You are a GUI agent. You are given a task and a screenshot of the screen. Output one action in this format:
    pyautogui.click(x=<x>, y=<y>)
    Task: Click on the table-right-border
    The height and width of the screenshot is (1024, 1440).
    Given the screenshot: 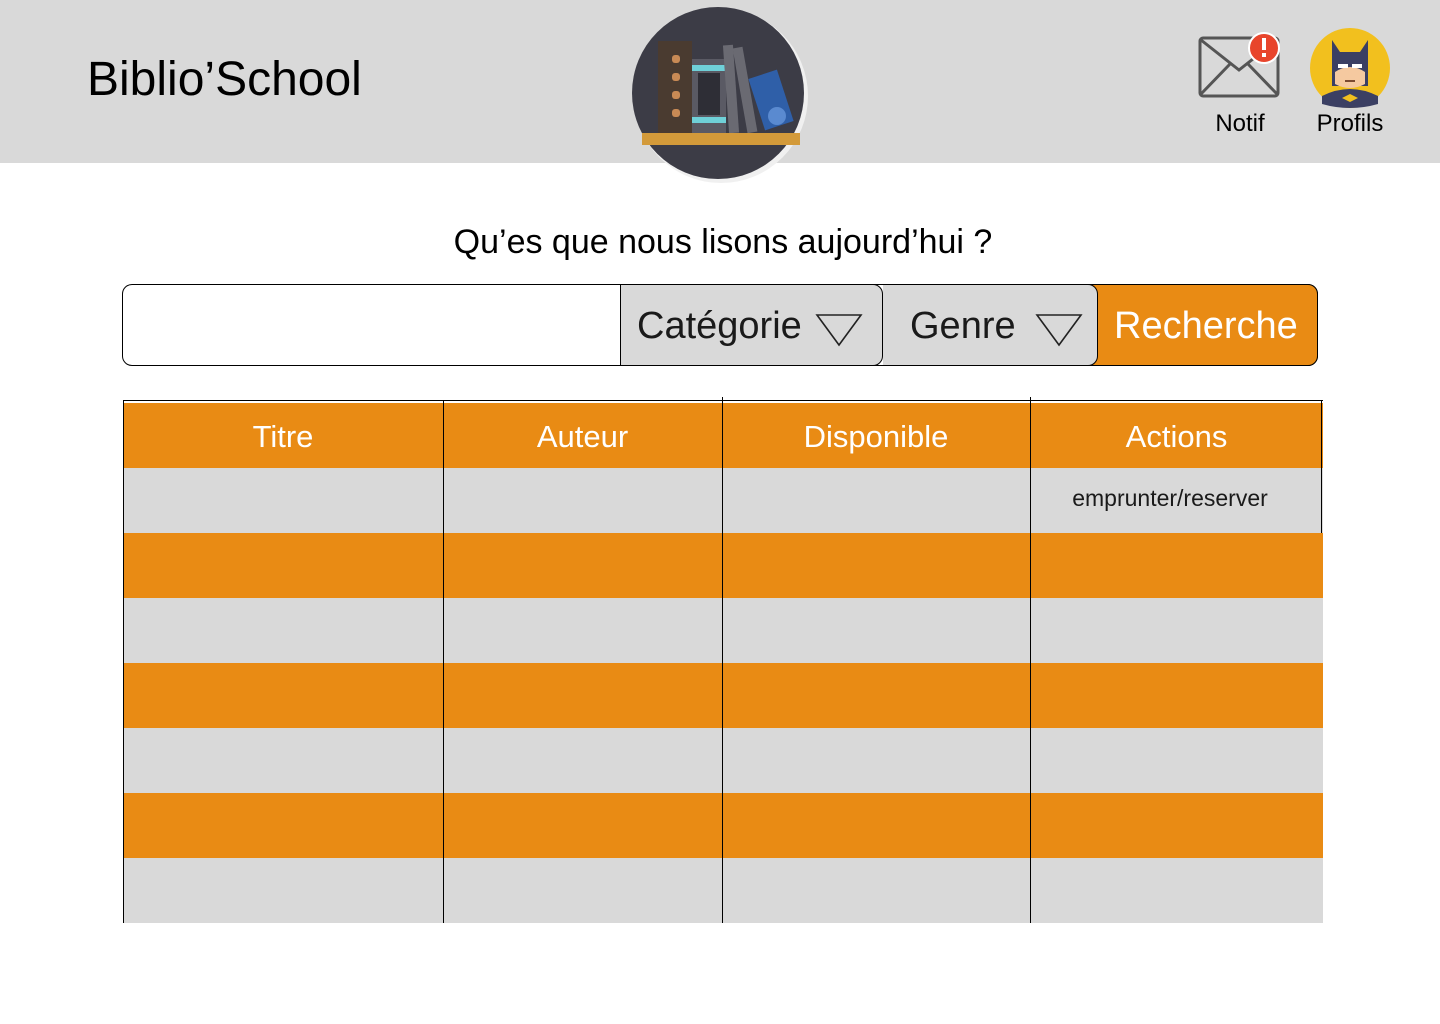 What is the action you would take?
    pyautogui.click(x=1321, y=466)
    